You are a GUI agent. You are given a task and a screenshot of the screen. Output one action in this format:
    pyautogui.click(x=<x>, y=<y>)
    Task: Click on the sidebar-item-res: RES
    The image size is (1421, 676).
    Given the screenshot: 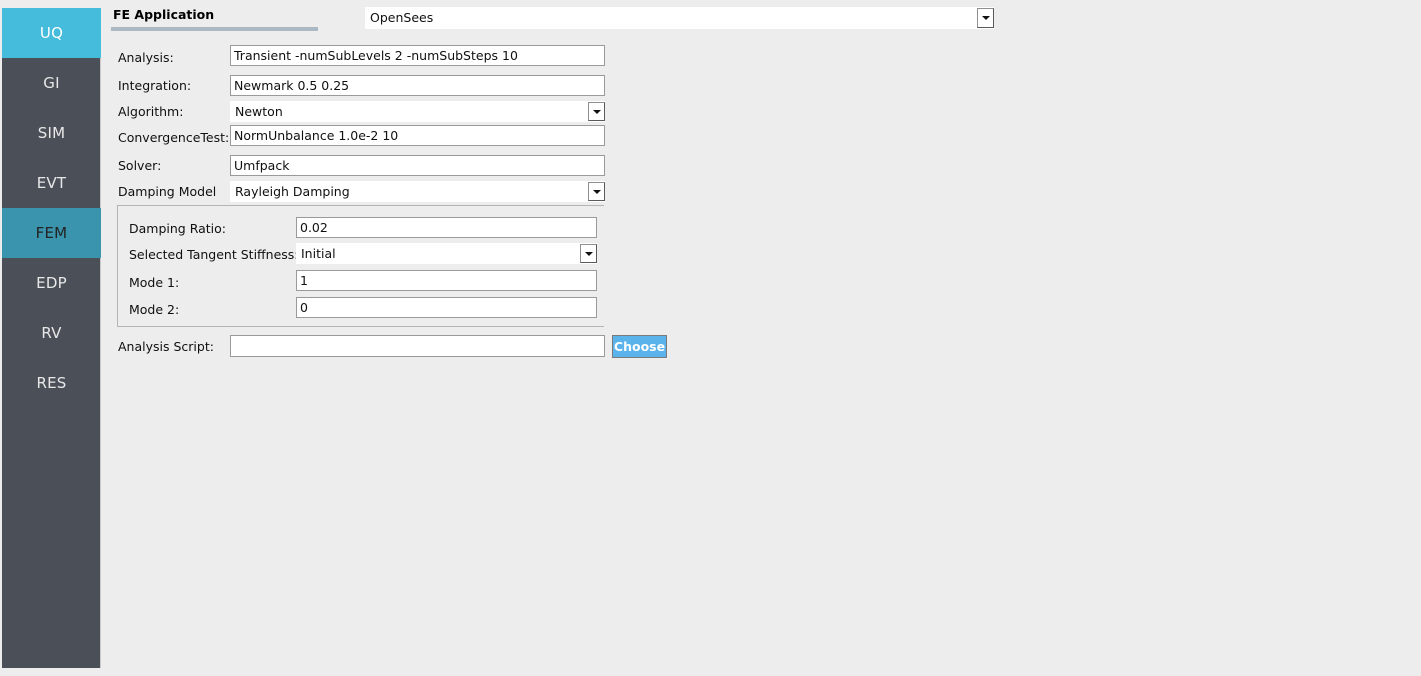 What is the action you would take?
    pyautogui.click(x=51, y=383)
    